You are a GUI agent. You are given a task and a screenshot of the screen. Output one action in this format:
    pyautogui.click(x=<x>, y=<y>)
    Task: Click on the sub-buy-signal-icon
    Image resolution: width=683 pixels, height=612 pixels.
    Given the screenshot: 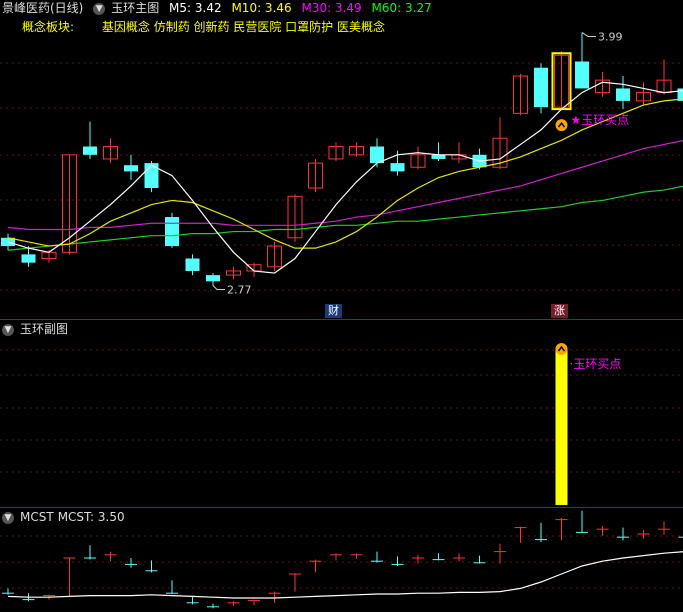 What is the action you would take?
    pyautogui.click(x=561, y=349)
    